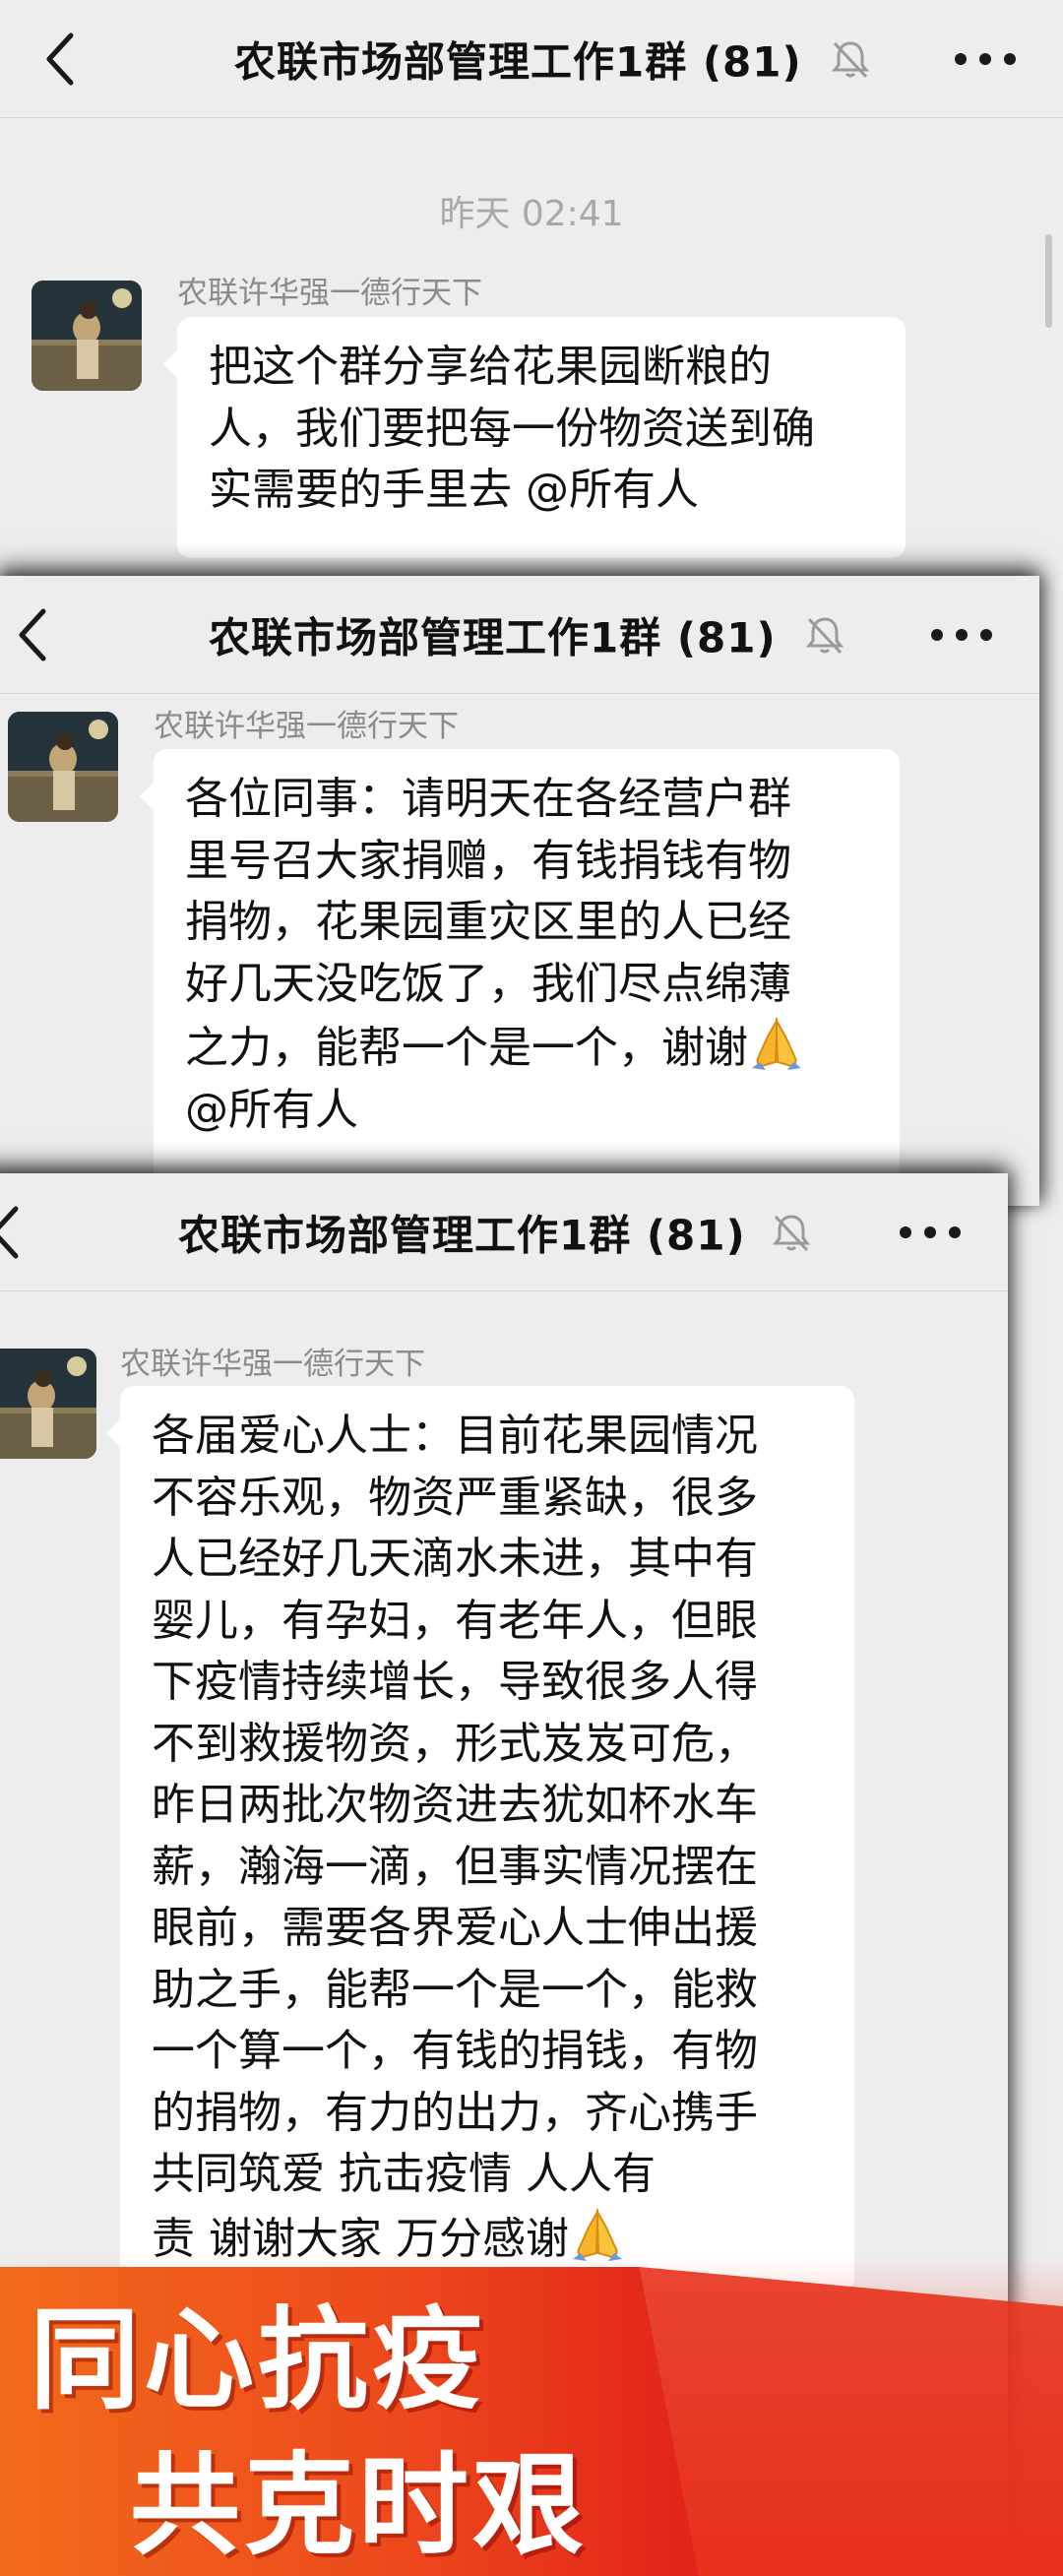  What do you see at coordinates (271, 1109) in the screenshot?
I see `message-line: @所有人` at bounding box center [271, 1109].